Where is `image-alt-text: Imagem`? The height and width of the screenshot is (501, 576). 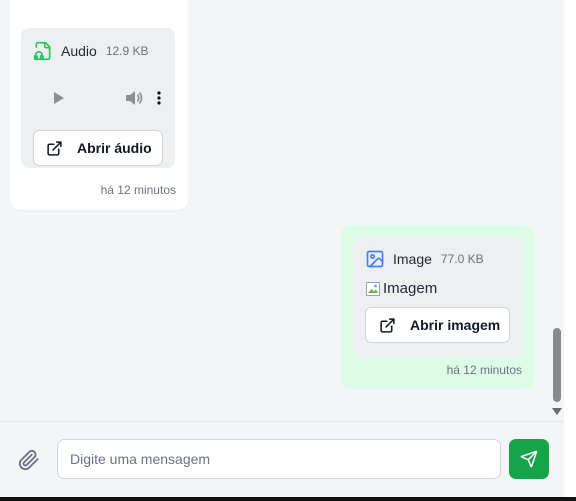
image-alt-text: Imagem is located at coordinates (410, 288).